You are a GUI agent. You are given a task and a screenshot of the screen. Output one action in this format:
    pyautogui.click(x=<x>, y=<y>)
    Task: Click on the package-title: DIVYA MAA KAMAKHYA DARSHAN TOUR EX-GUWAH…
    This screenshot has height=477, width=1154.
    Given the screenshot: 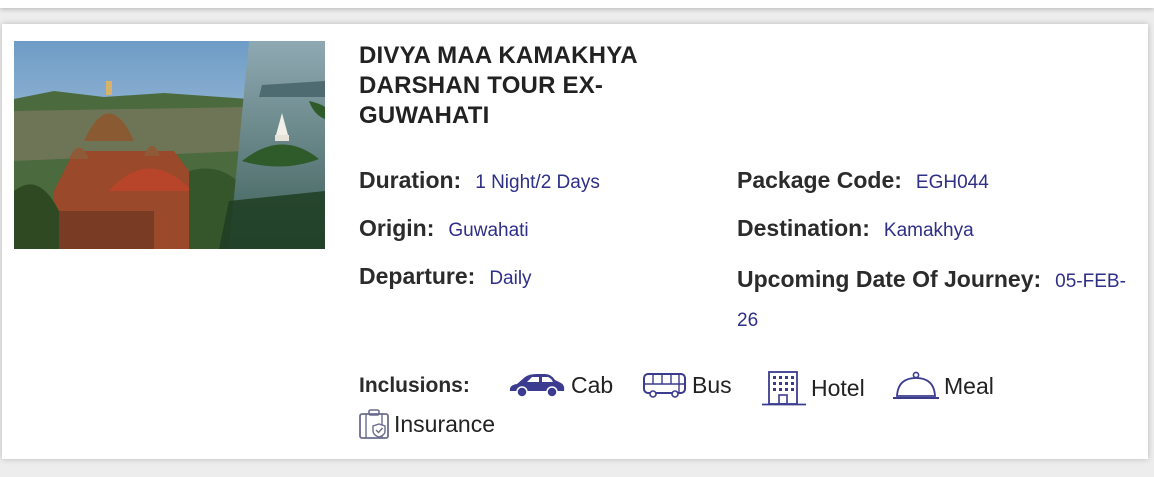 What is the action you would take?
    pyautogui.click(x=524, y=86)
    